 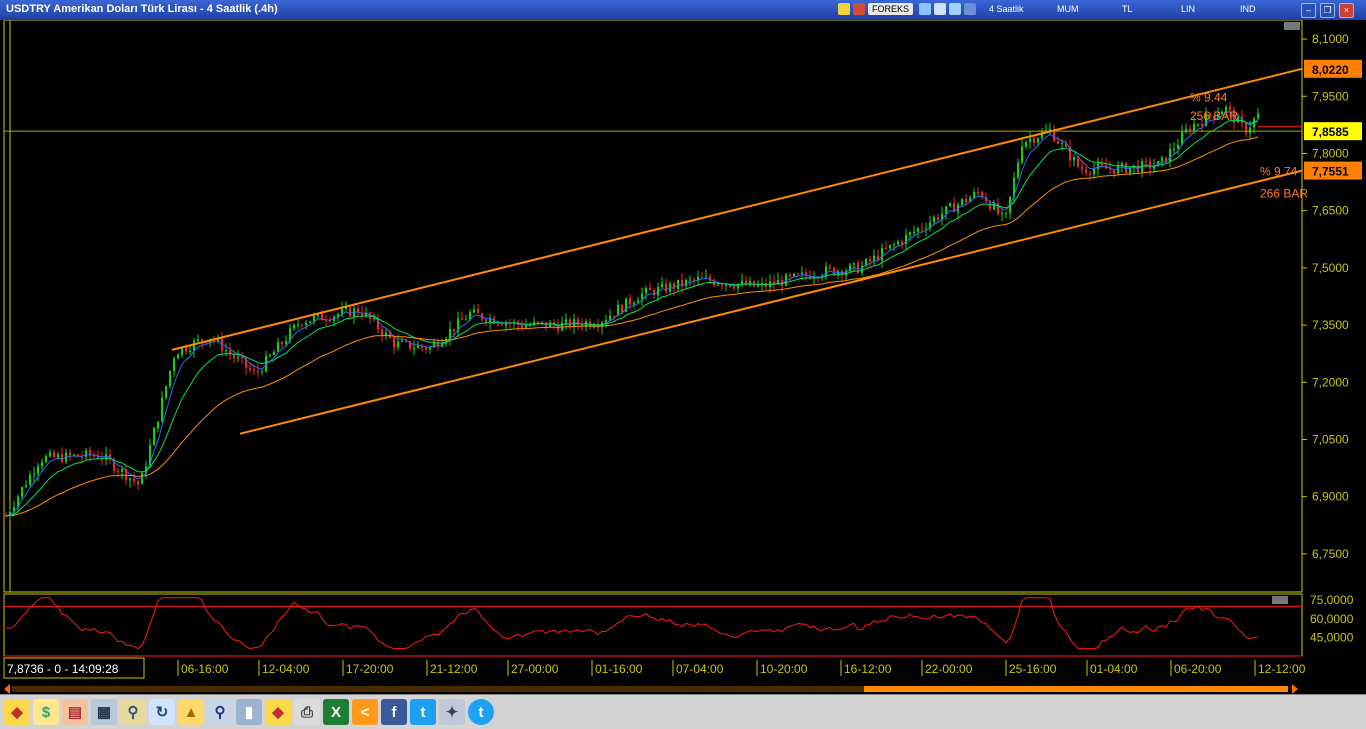 What do you see at coordinates (307, 712) in the screenshot?
I see `print-icon: ⎙` at bounding box center [307, 712].